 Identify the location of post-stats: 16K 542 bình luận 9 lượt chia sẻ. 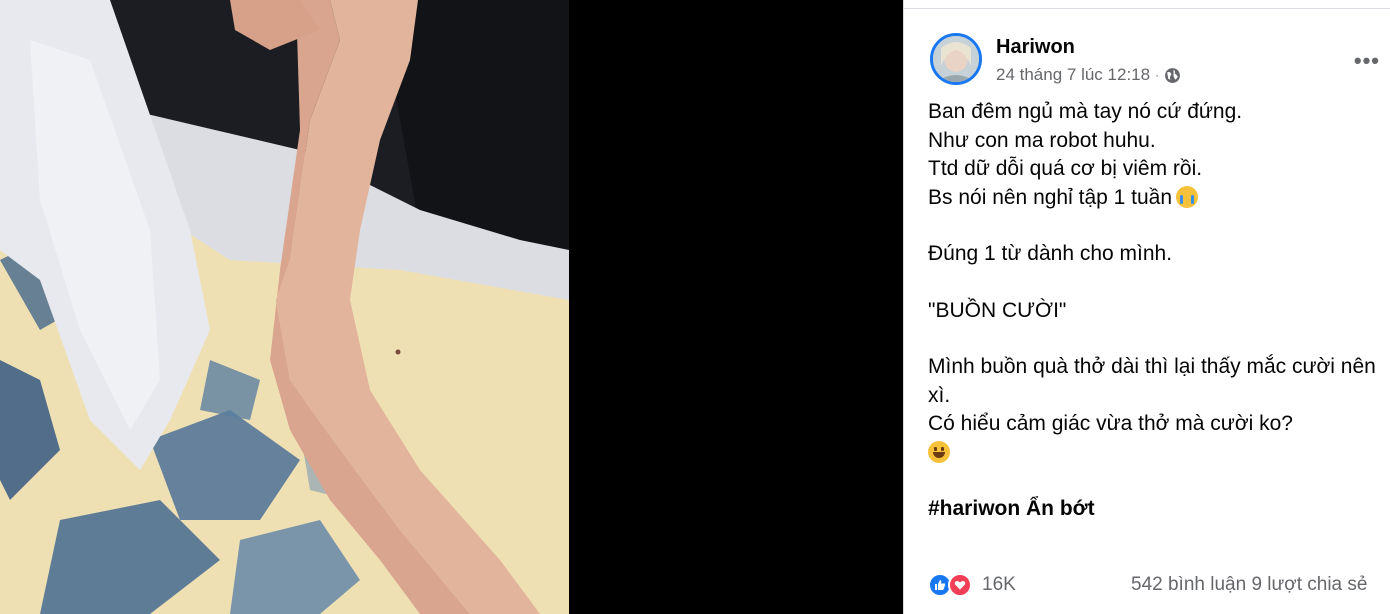
(1159, 585).